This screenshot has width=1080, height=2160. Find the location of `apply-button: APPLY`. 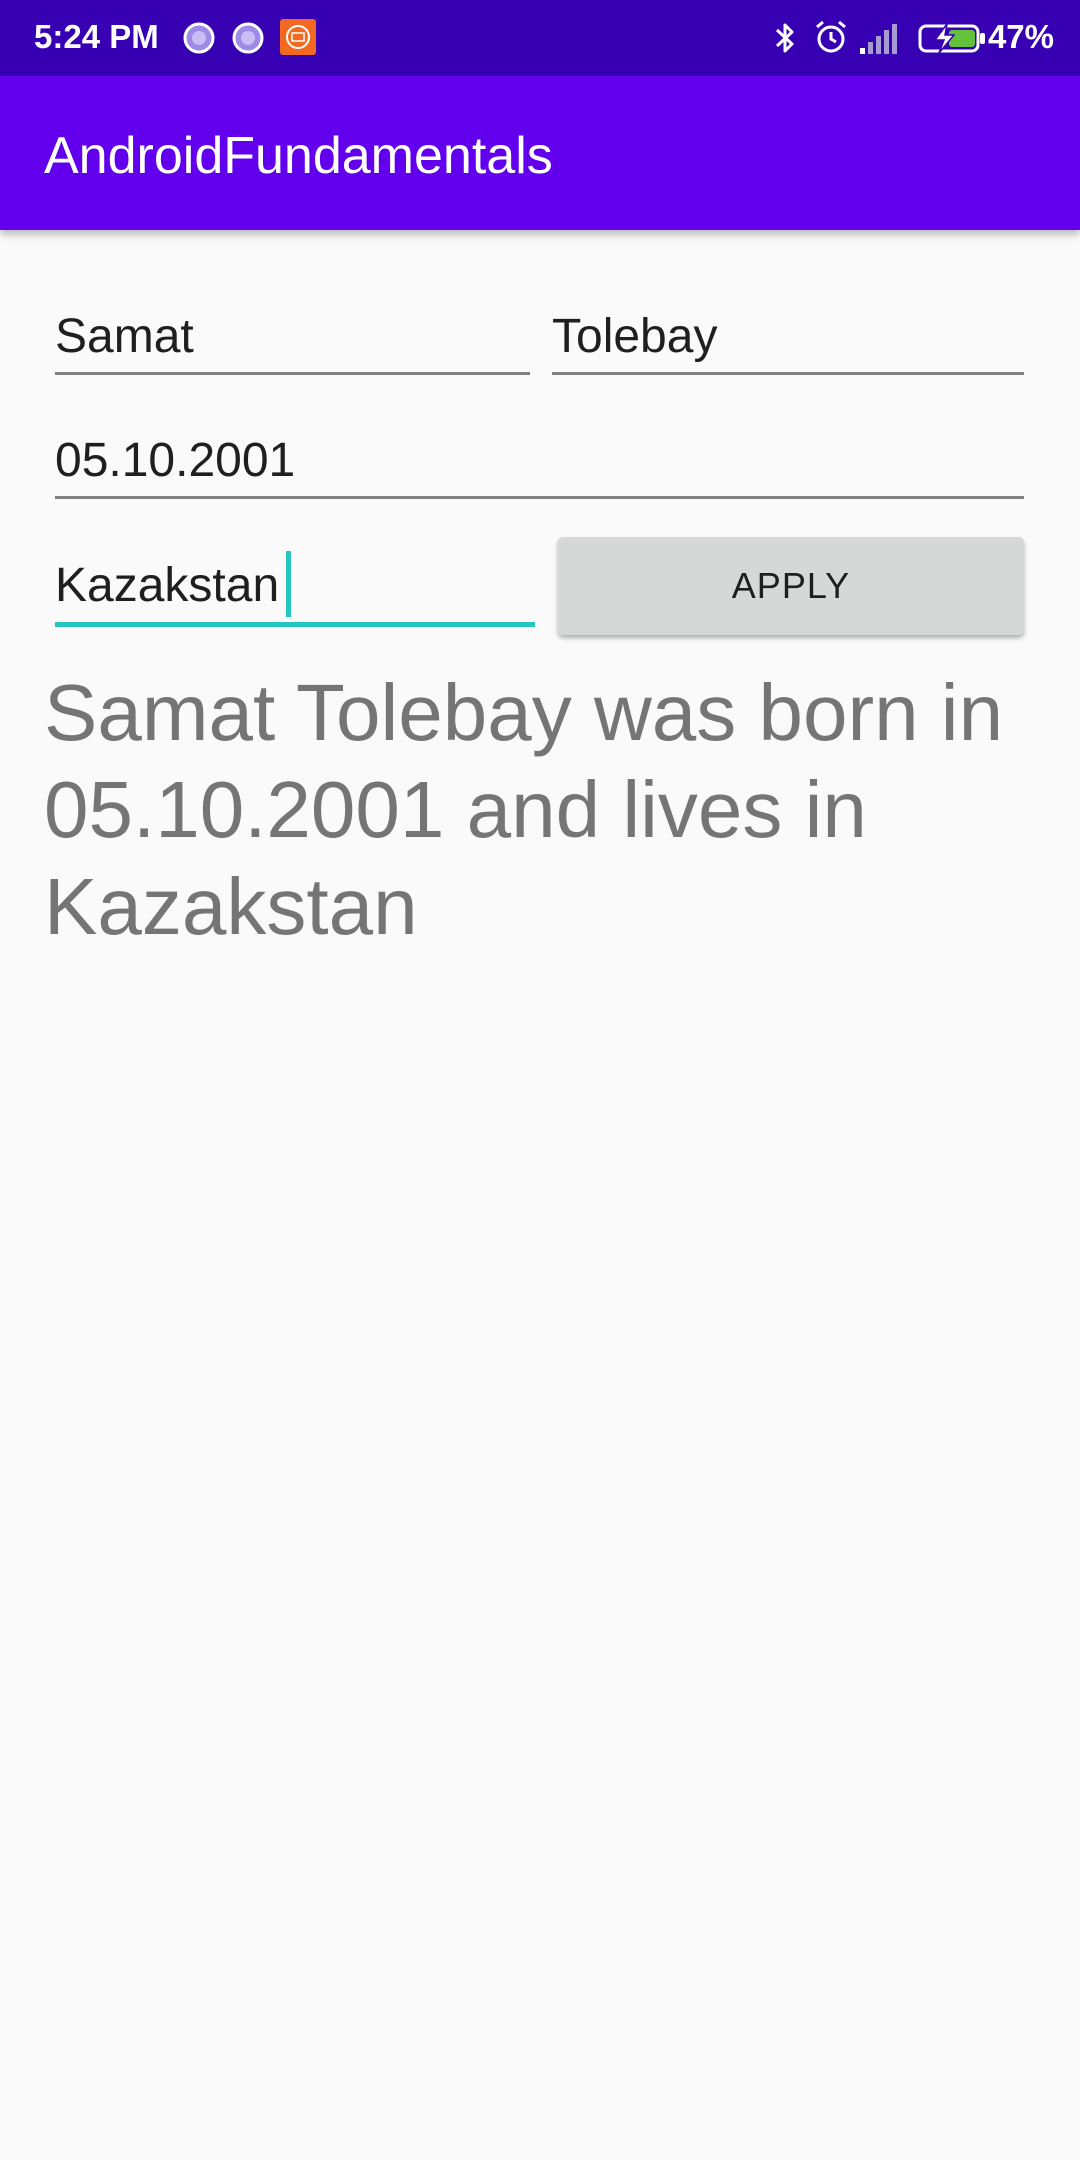

apply-button: APPLY is located at coordinates (791, 586).